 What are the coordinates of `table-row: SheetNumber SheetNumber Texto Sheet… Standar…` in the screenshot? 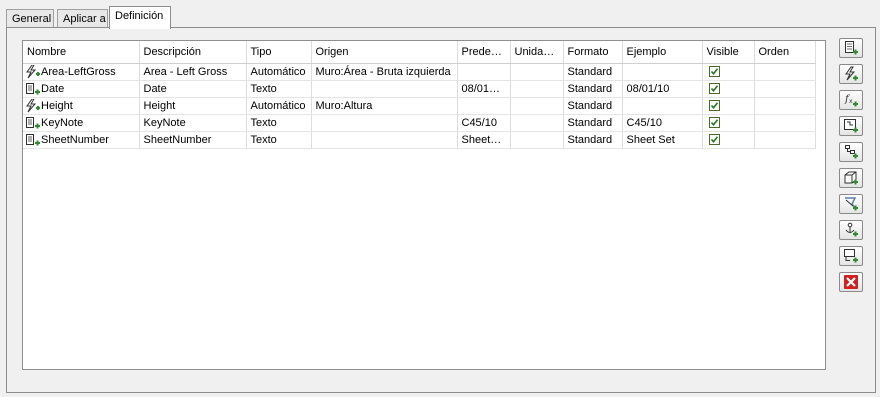 It's located at (419, 140).